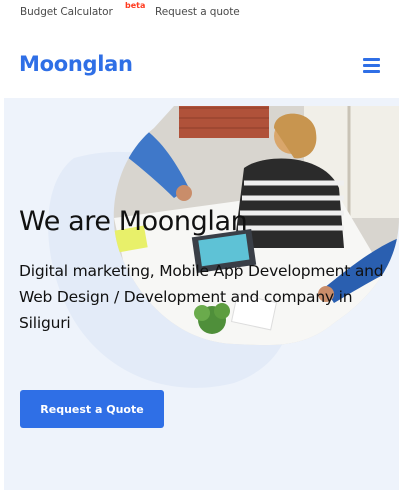  What do you see at coordinates (372, 65) in the screenshot?
I see `hamburger-menu-icon` at bounding box center [372, 65].